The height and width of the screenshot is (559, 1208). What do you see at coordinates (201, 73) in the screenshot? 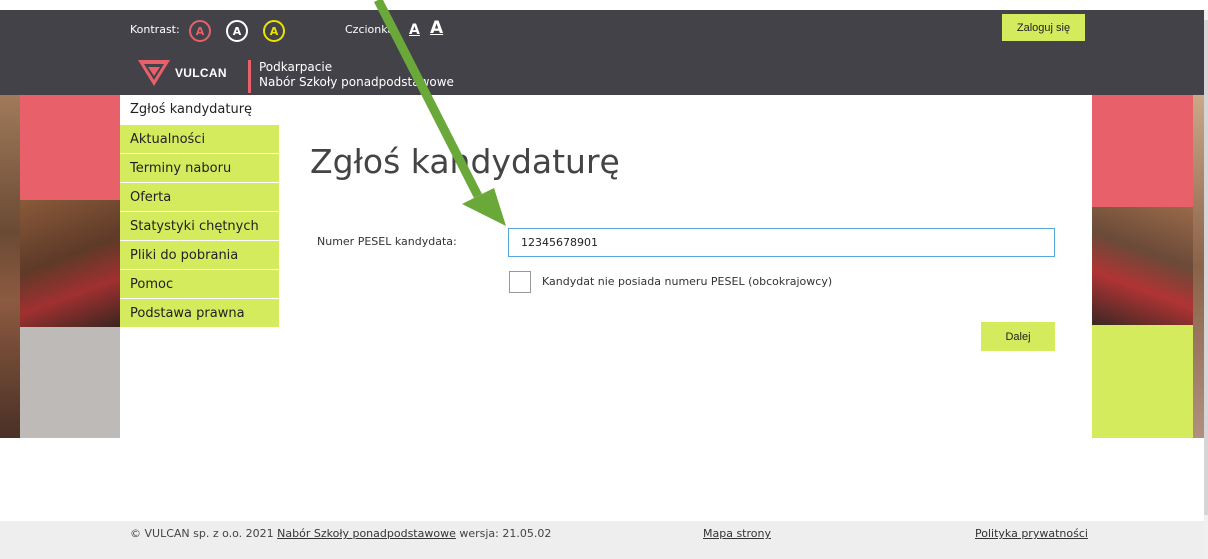
I see `logo-text: VULCAN` at bounding box center [201, 73].